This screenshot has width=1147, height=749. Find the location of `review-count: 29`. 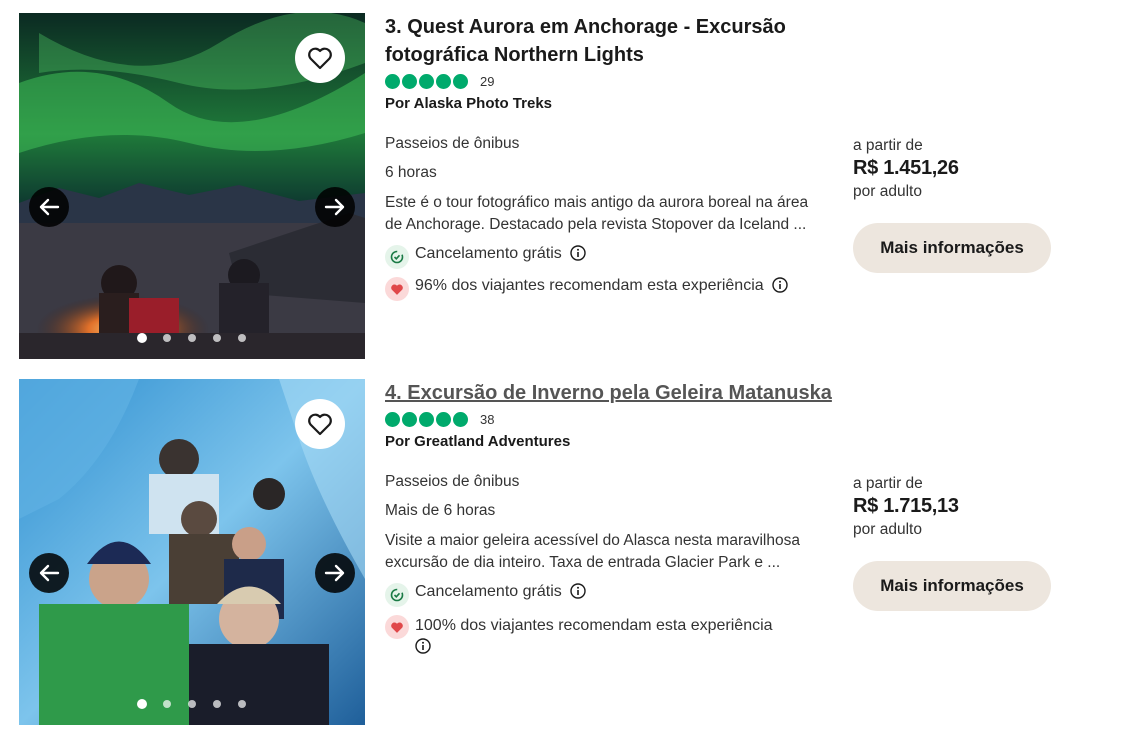

review-count: 29 is located at coordinates (487, 81).